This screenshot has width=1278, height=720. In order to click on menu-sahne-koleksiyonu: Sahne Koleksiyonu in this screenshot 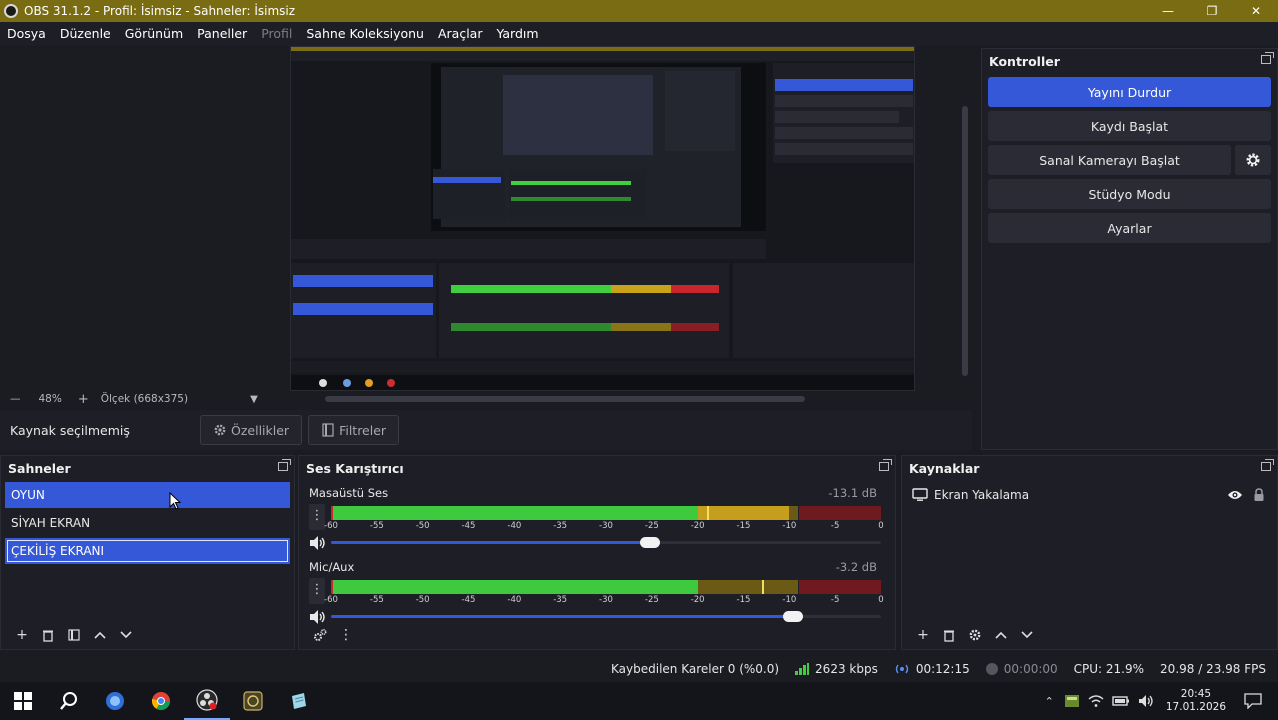, I will do `click(365, 34)`.